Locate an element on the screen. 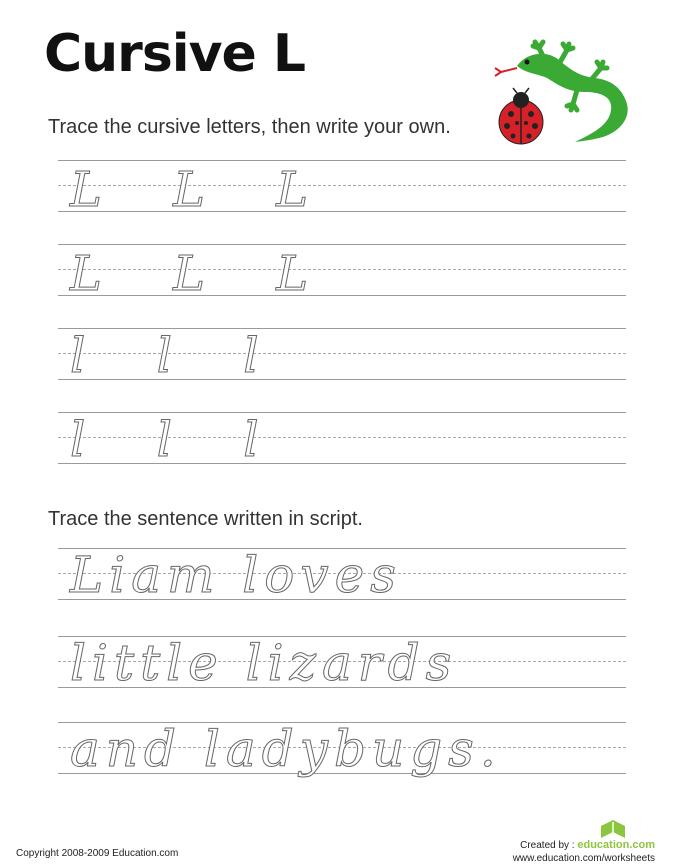 This screenshot has width=675, height=868. trace-sentence: little lizards is located at coordinates (263, 663).